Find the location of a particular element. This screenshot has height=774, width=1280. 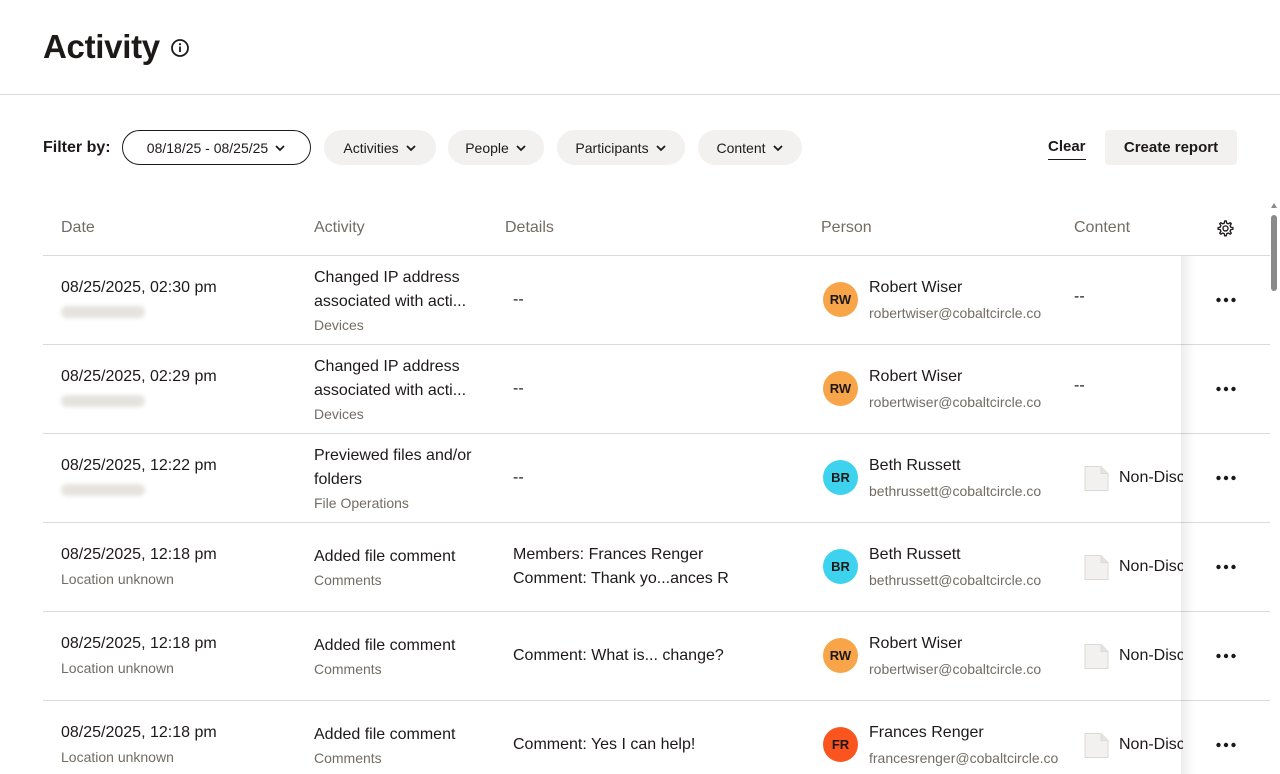

clear-filters-link: Clear is located at coordinates (1067, 149).